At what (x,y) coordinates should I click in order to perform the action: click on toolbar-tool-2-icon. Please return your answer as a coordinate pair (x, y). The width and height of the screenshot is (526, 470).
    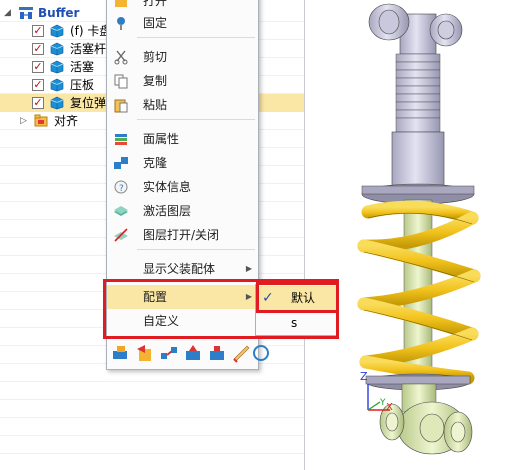
    Looking at the image, I should click on (145, 353).